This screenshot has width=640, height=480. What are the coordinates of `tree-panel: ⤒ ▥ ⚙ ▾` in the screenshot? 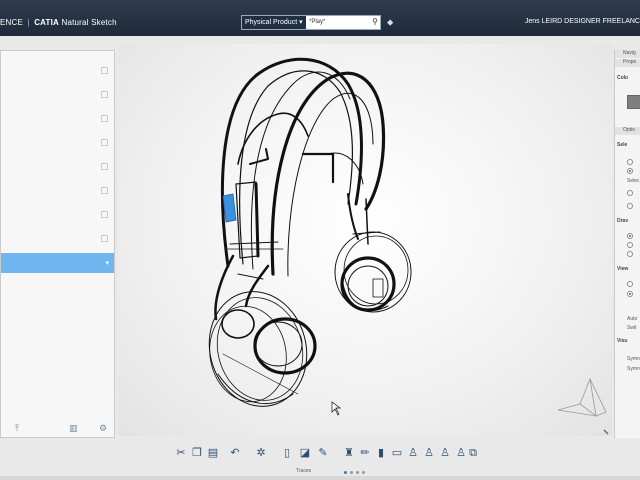 It's located at (57, 244).